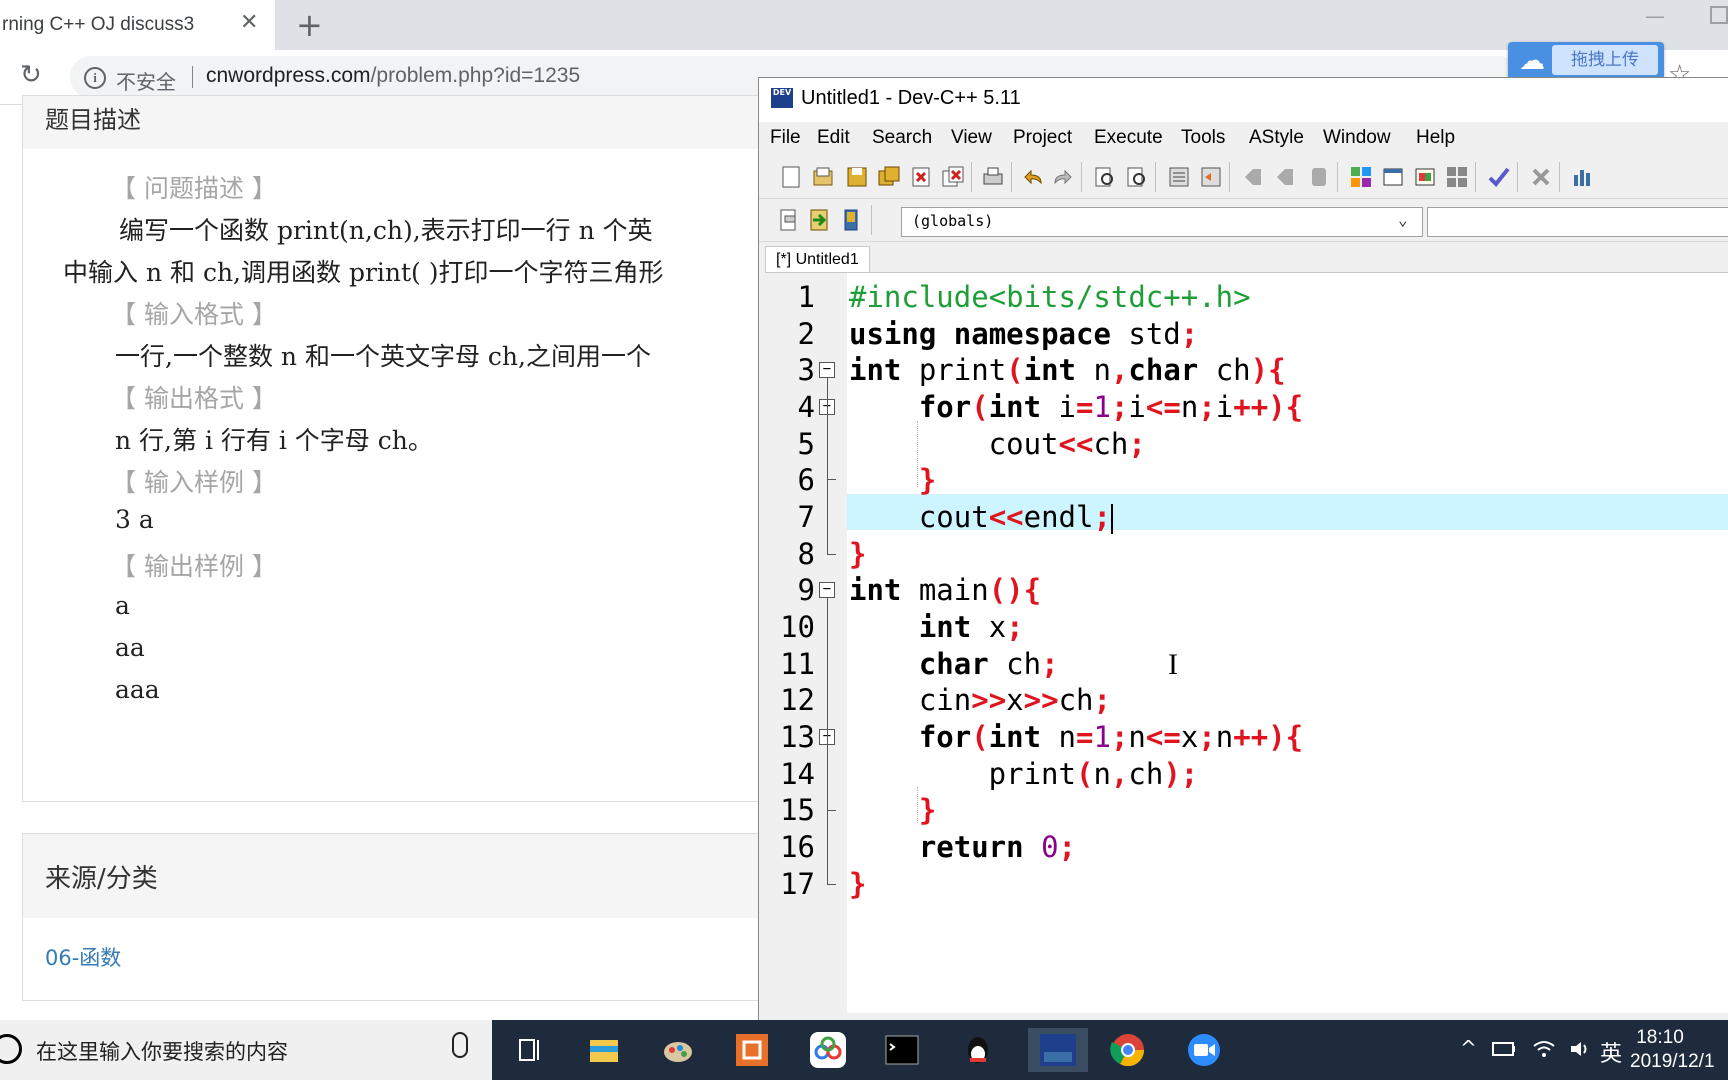 The image size is (1728, 1080). I want to click on system-clock: 18:10 2019/12/1, so click(1679, 1050).